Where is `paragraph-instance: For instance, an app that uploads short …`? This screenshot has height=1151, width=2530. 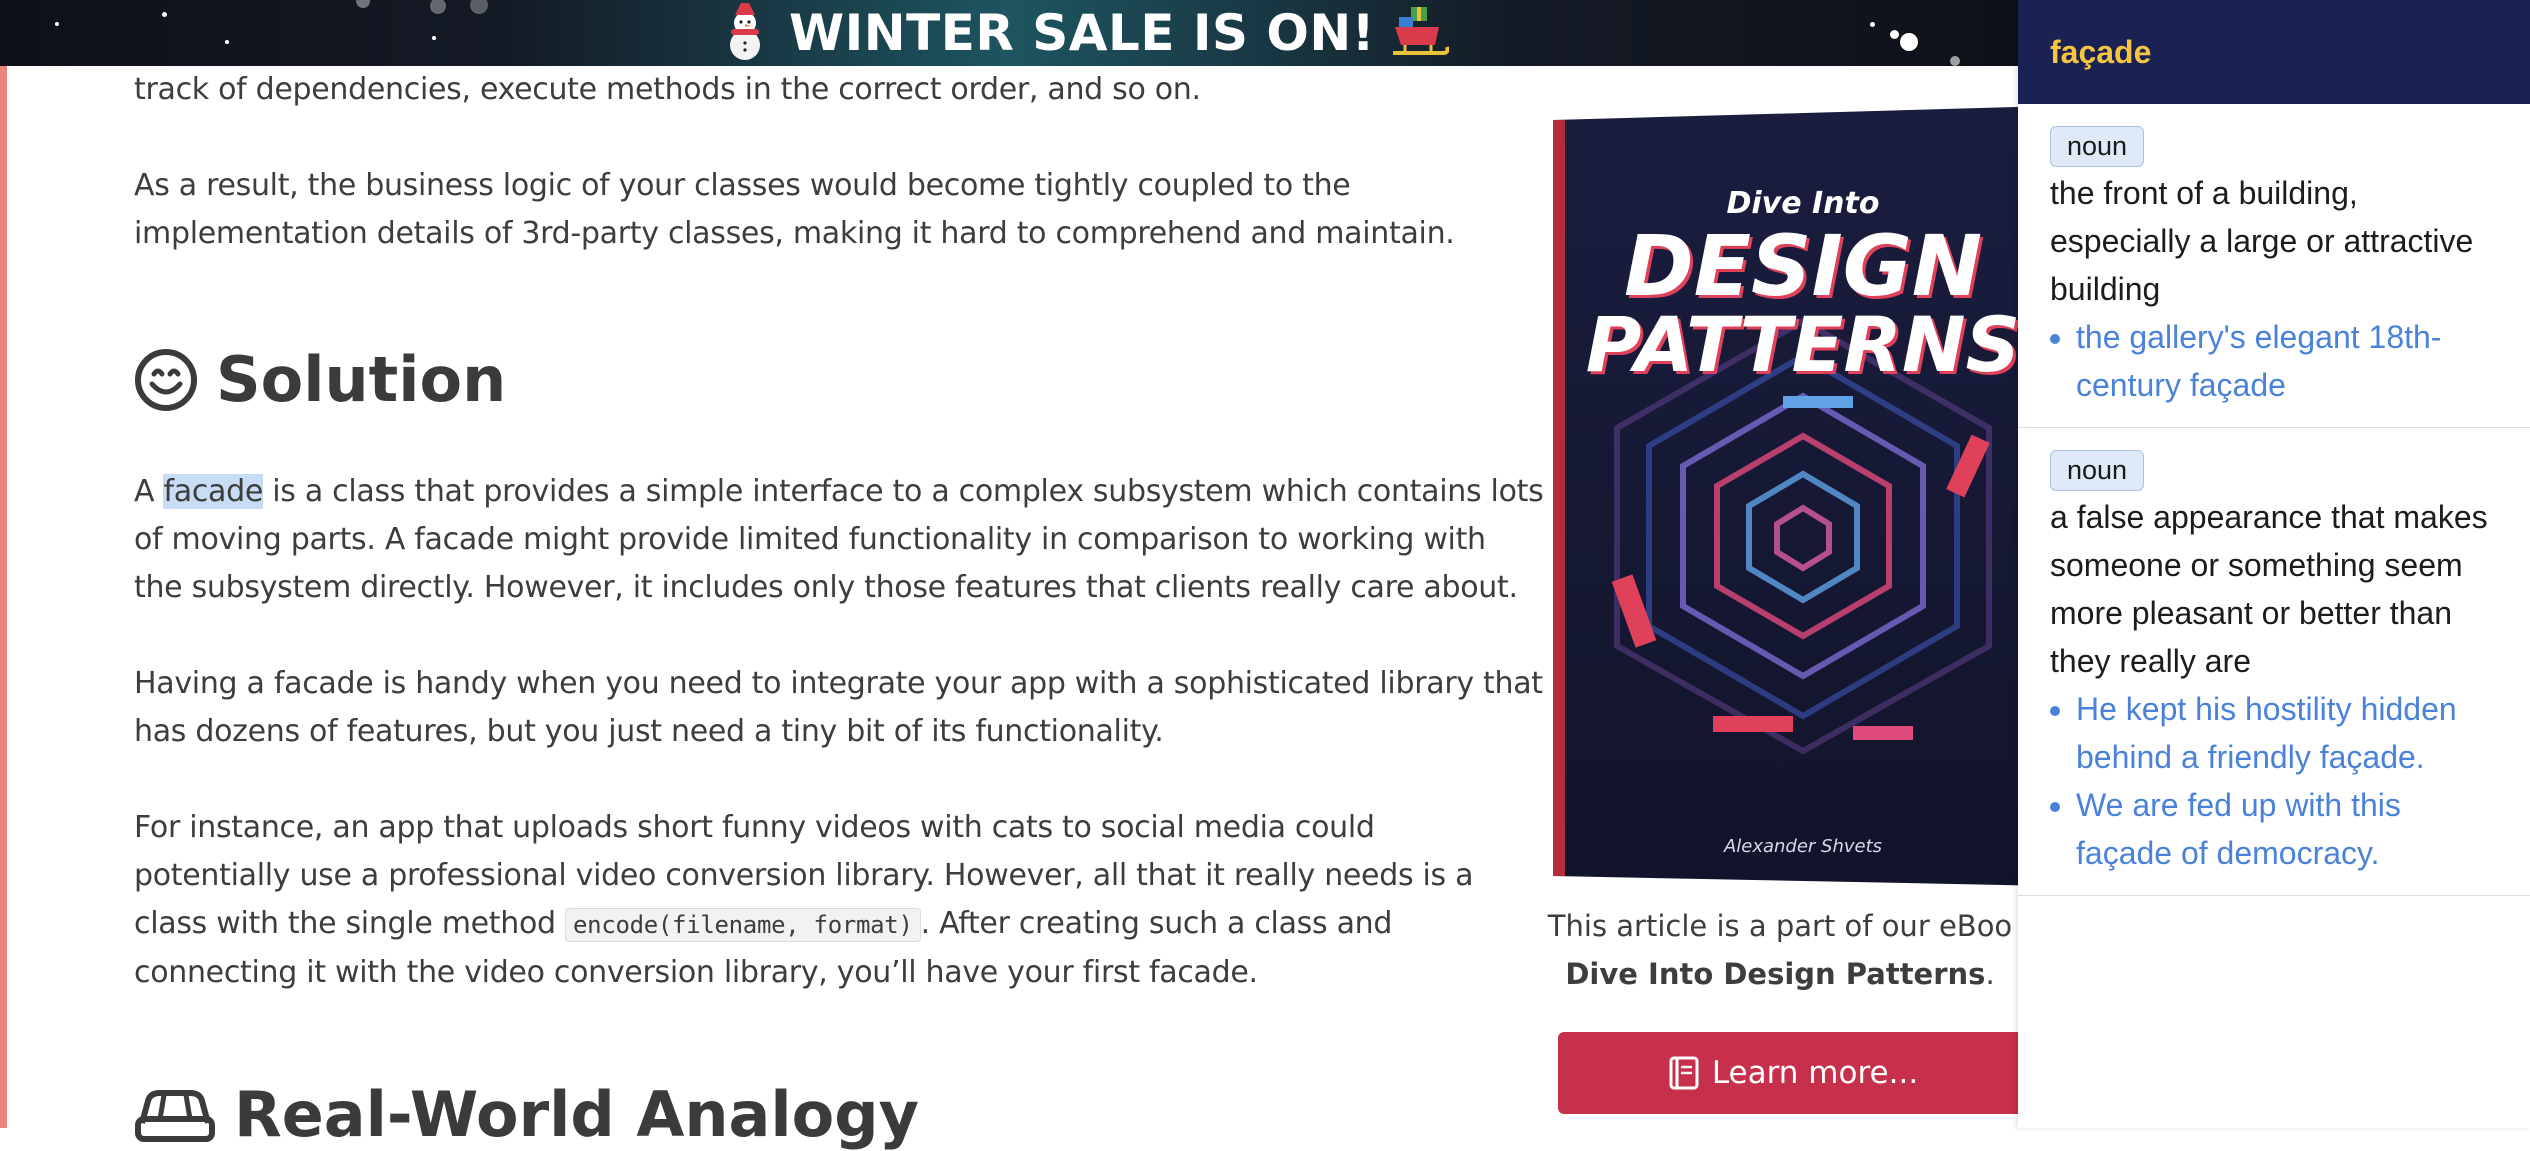 paragraph-instance: For instance, an app that uploads short … is located at coordinates (804, 900).